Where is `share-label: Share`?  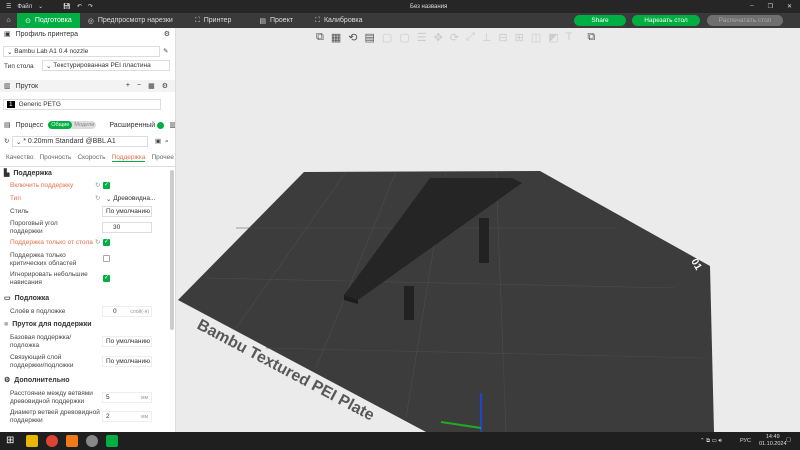 share-label: Share is located at coordinates (600, 20).